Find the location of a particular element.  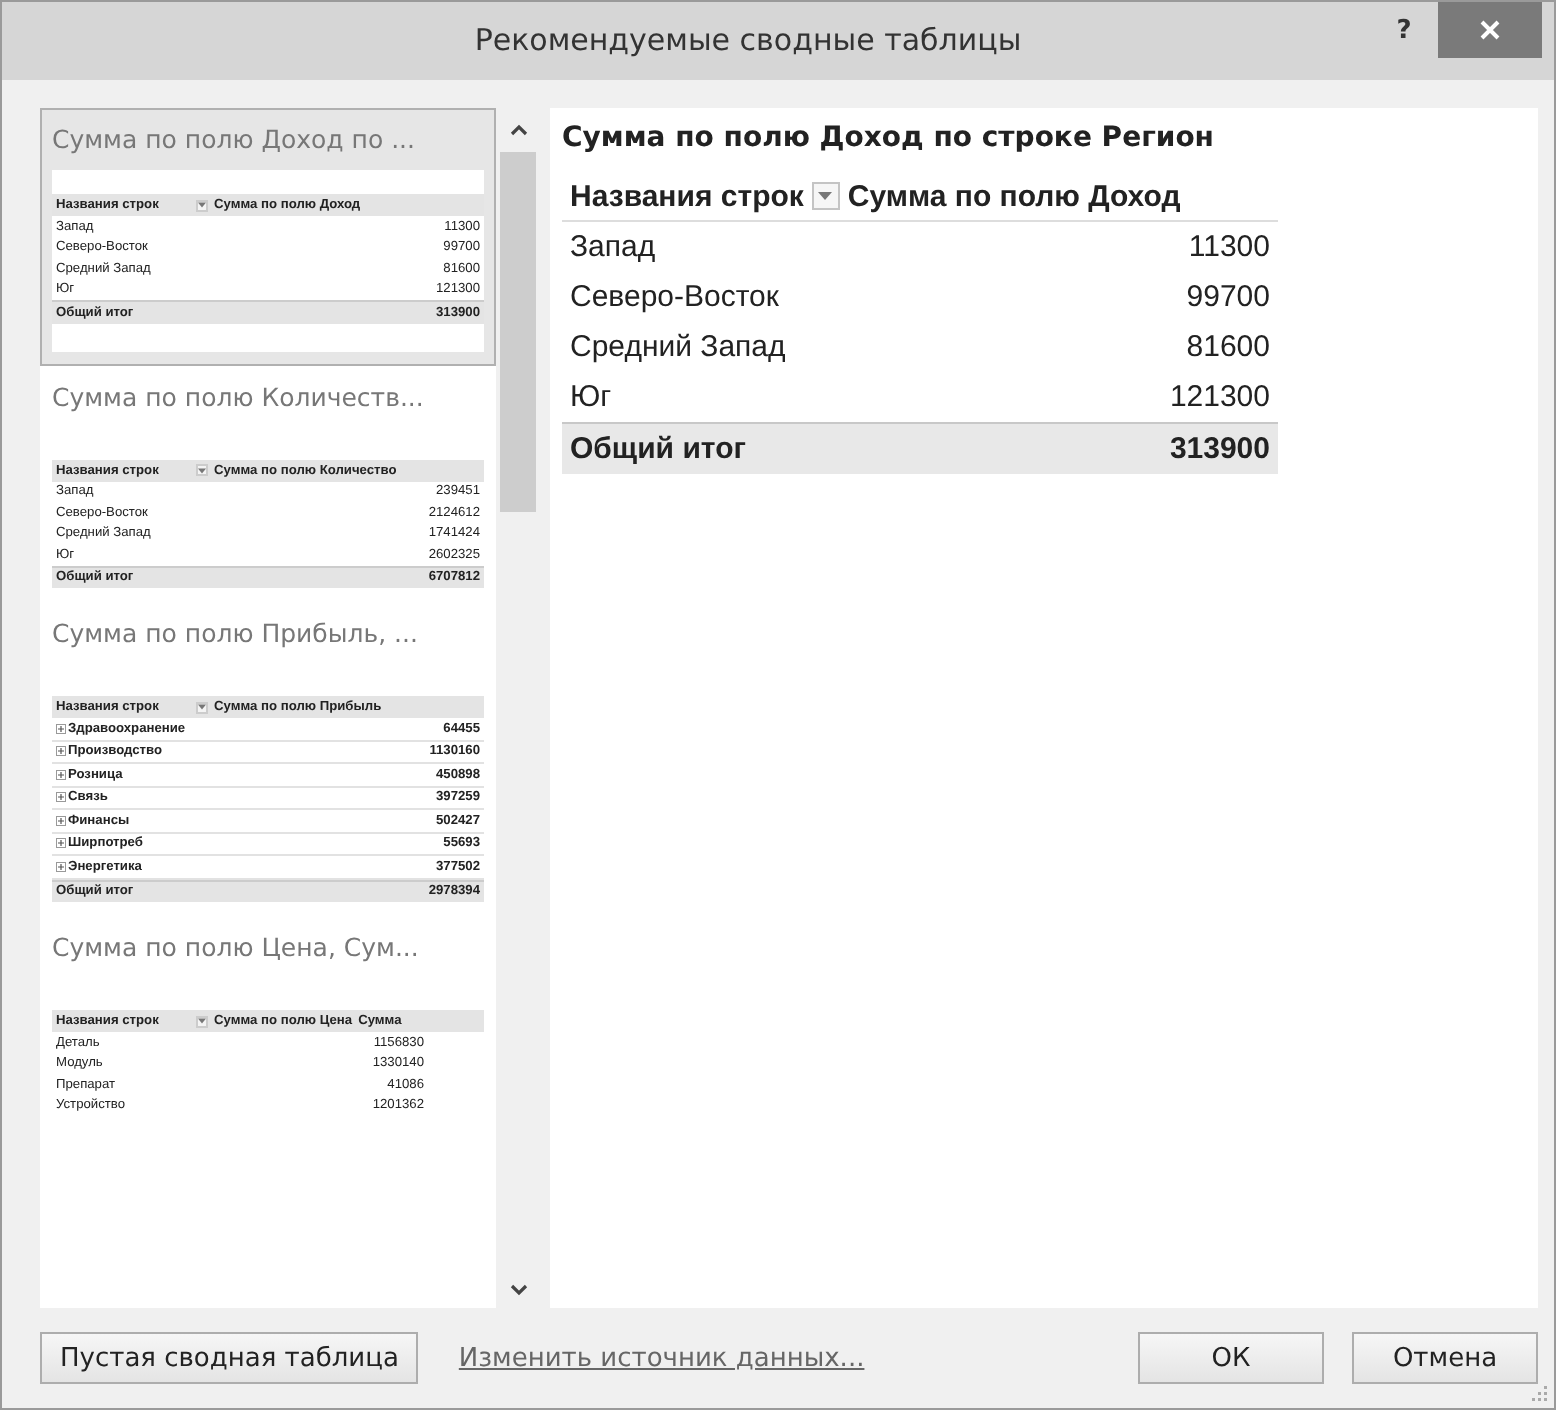

total-label: Общий итог is located at coordinates (659, 449).